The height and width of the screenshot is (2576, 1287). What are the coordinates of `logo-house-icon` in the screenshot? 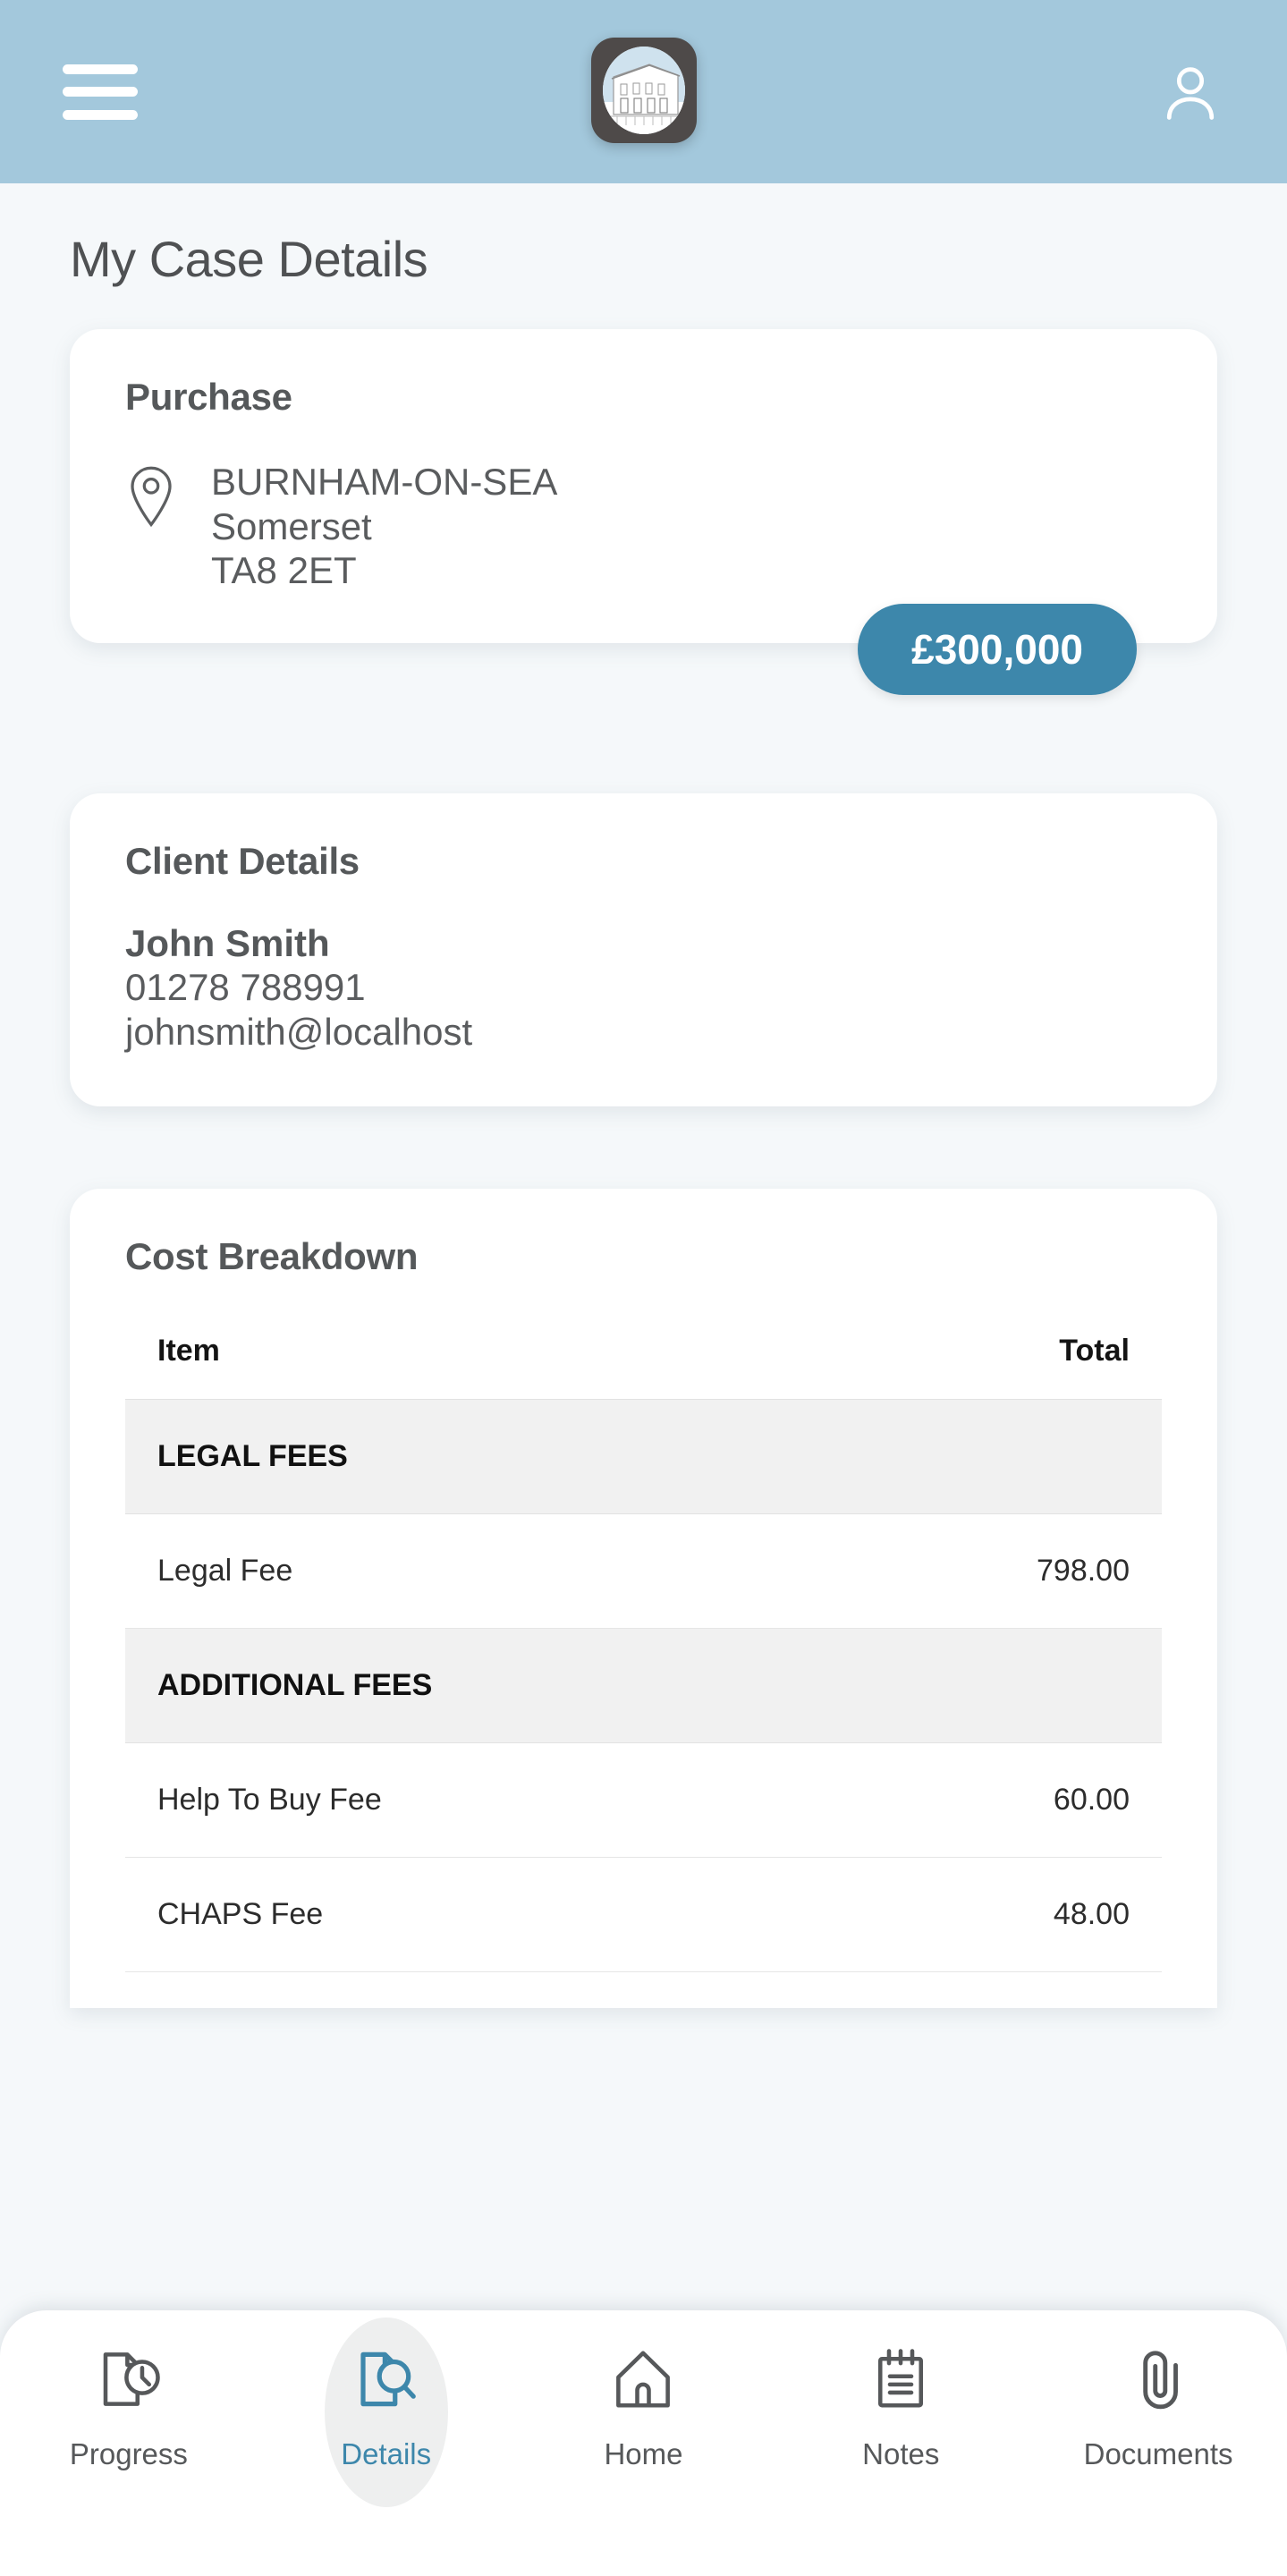 It's located at (643, 90).